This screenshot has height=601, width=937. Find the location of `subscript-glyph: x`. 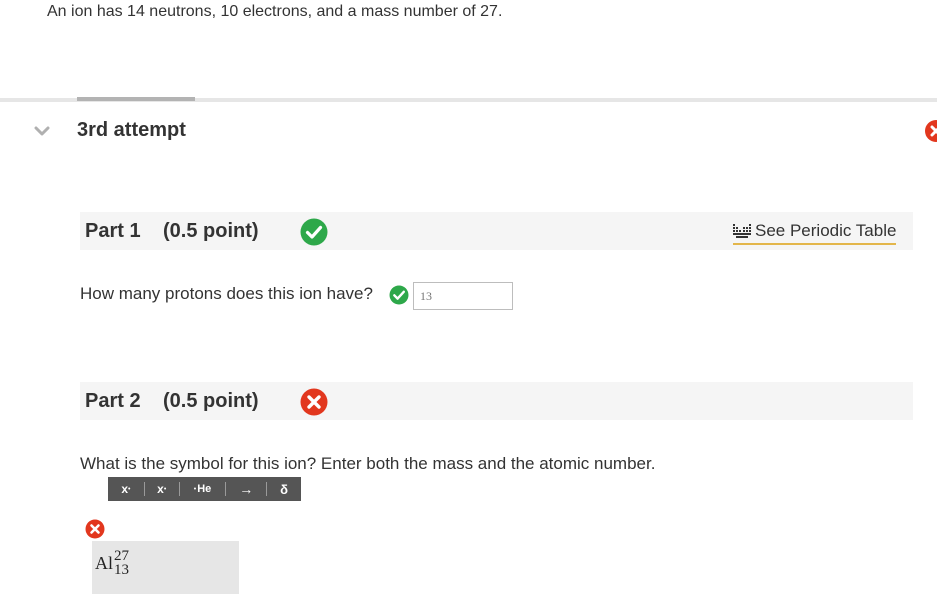

subscript-glyph: x is located at coordinates (160, 489).